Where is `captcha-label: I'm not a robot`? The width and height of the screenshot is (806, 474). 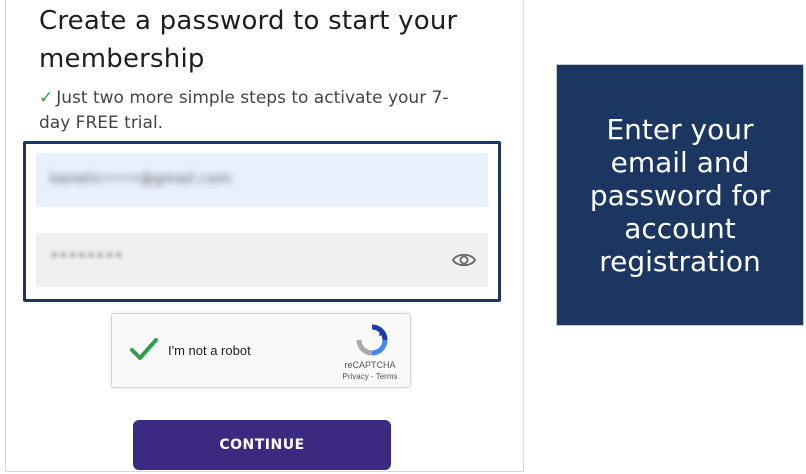
captcha-label: I'm not a robot is located at coordinates (209, 350).